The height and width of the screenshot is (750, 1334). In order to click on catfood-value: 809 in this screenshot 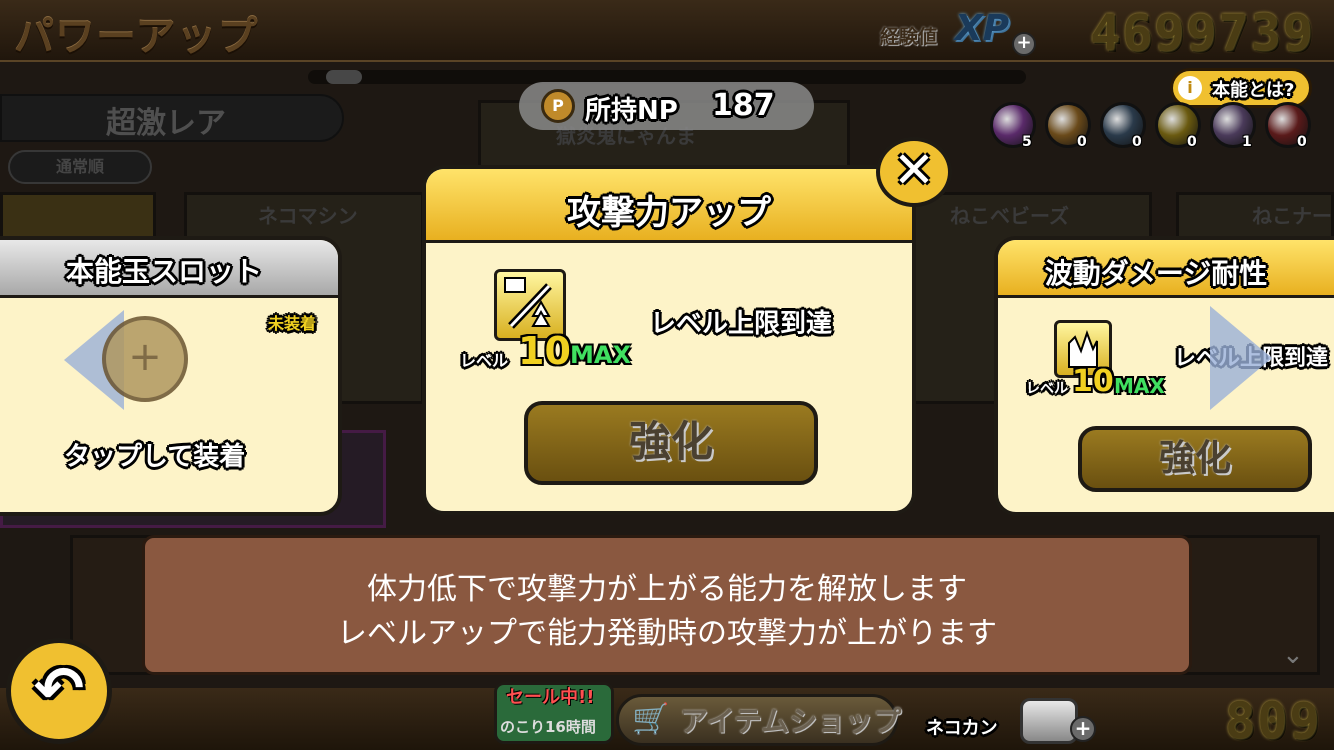, I will do `click(1273, 721)`.